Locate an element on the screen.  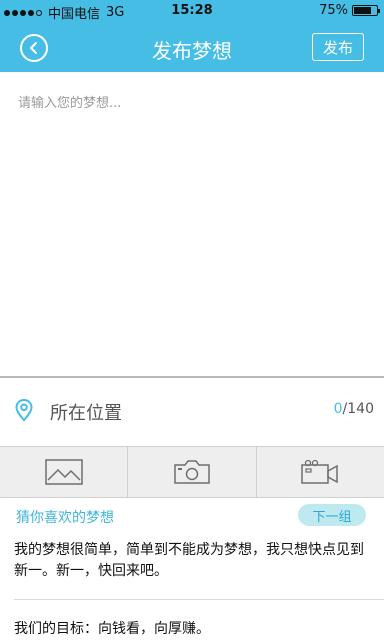
suggestions-header: 猜你喜欢的梦想 下一组 is located at coordinates (192, 516).